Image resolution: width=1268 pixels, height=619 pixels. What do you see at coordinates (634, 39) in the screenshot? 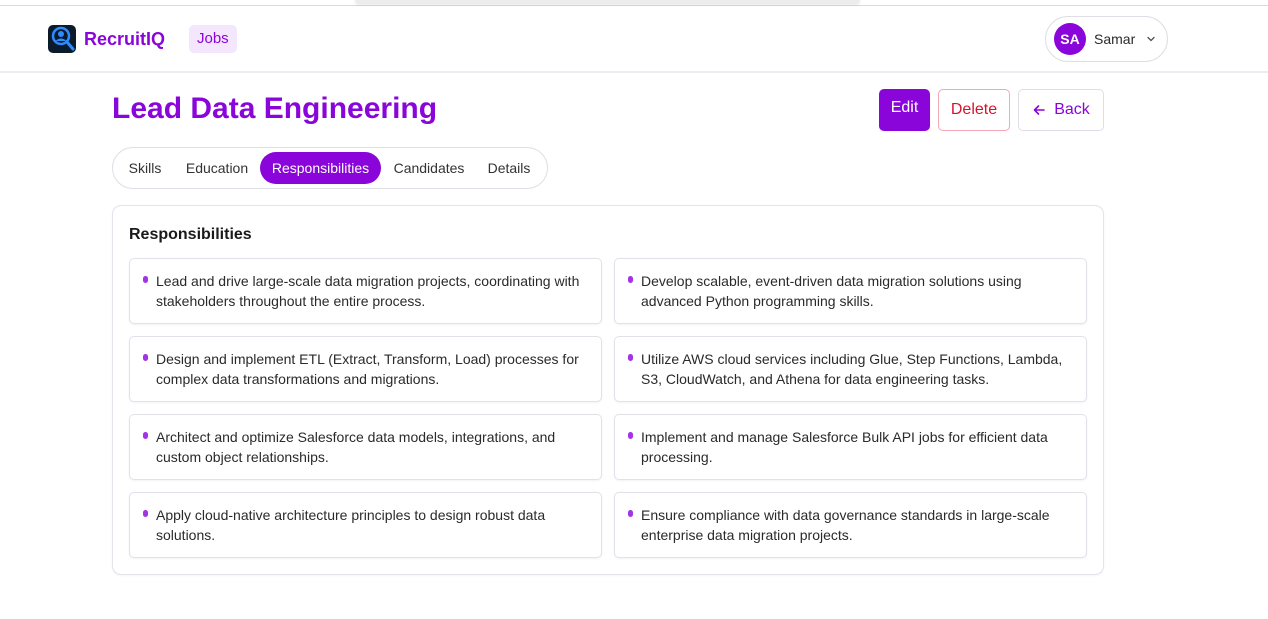
I see `app-header: RecruitIQ Jobs SA Samar` at bounding box center [634, 39].